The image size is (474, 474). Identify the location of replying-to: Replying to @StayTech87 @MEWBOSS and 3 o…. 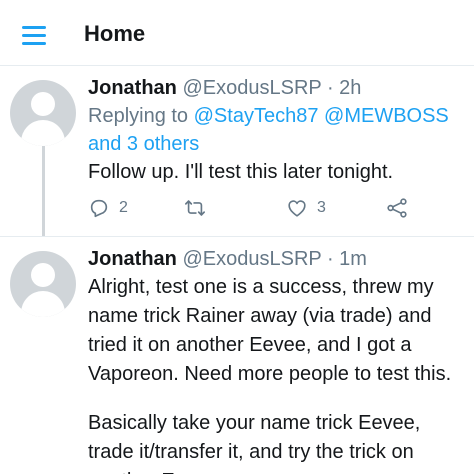
(277, 130).